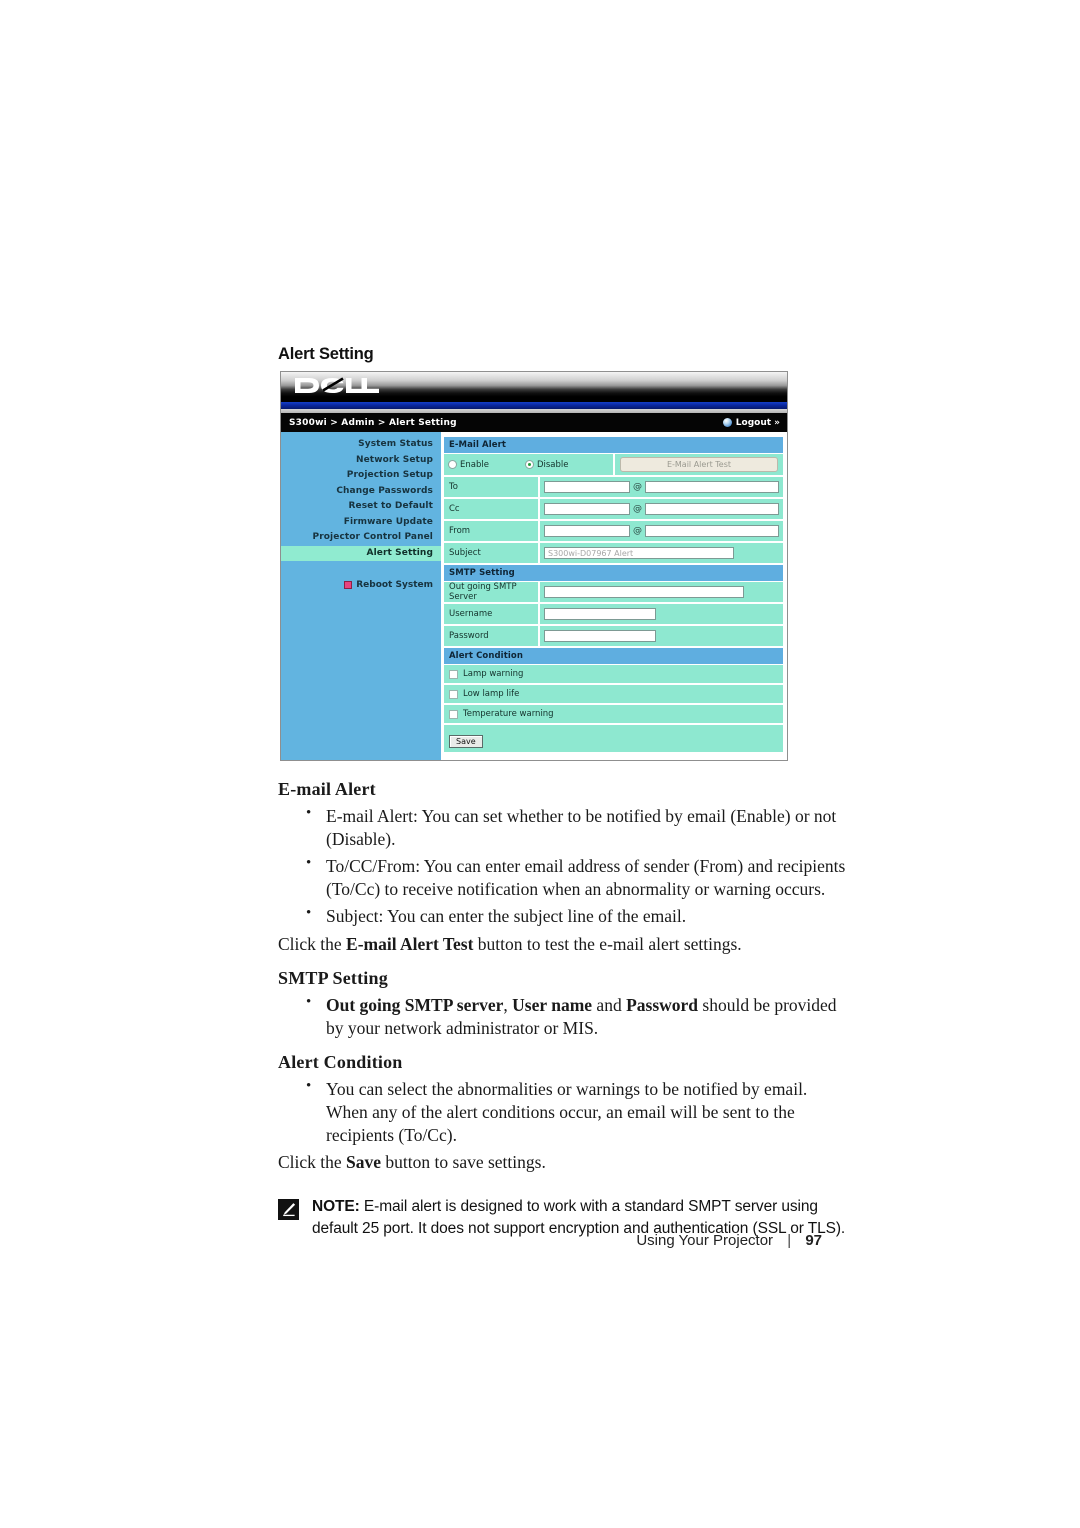  I want to click on sidebar-item-change-passwords: Change Passwords, so click(361, 492).